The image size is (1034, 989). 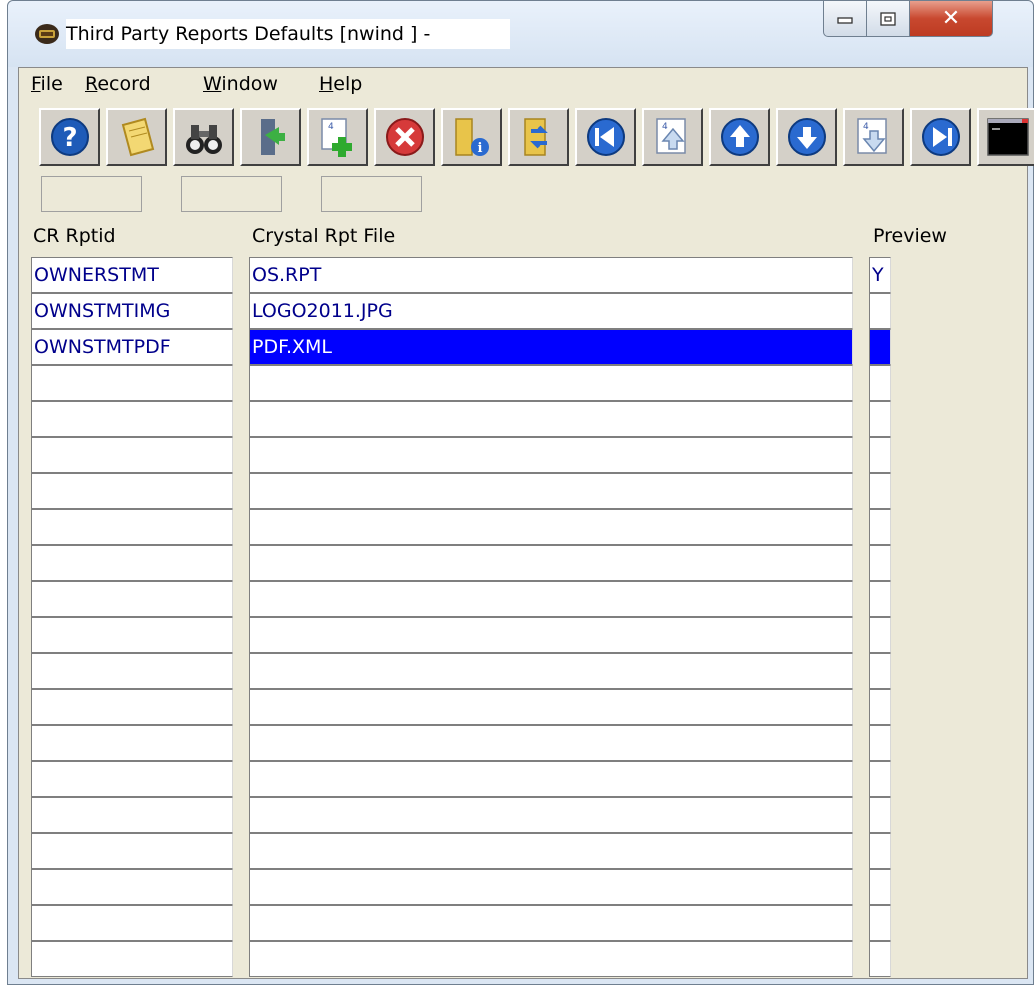 What do you see at coordinates (132, 275) in the screenshot?
I see `cell-cr-rptid: OWNERSTMT` at bounding box center [132, 275].